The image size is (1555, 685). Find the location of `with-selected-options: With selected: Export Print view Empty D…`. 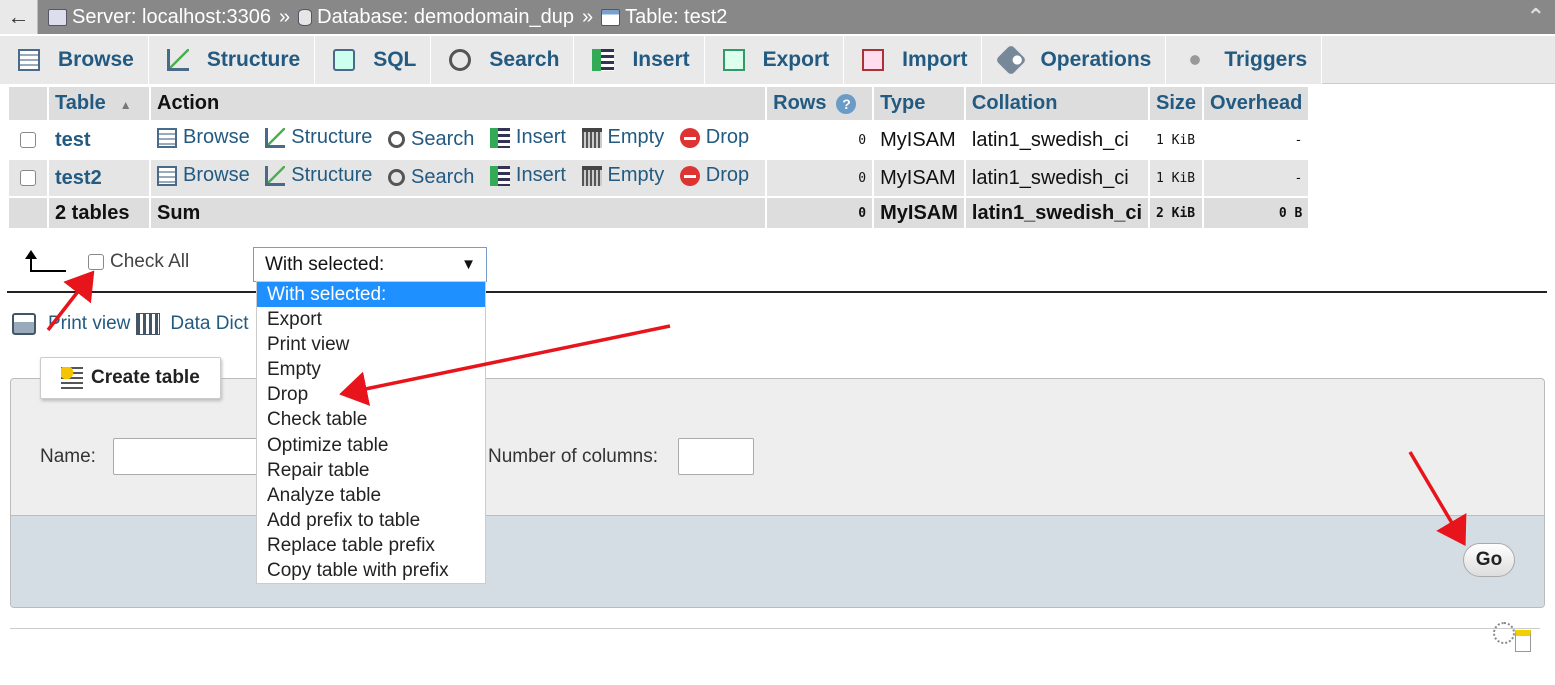

with-selected-options: With selected: Export Print view Empty D… is located at coordinates (371, 432).